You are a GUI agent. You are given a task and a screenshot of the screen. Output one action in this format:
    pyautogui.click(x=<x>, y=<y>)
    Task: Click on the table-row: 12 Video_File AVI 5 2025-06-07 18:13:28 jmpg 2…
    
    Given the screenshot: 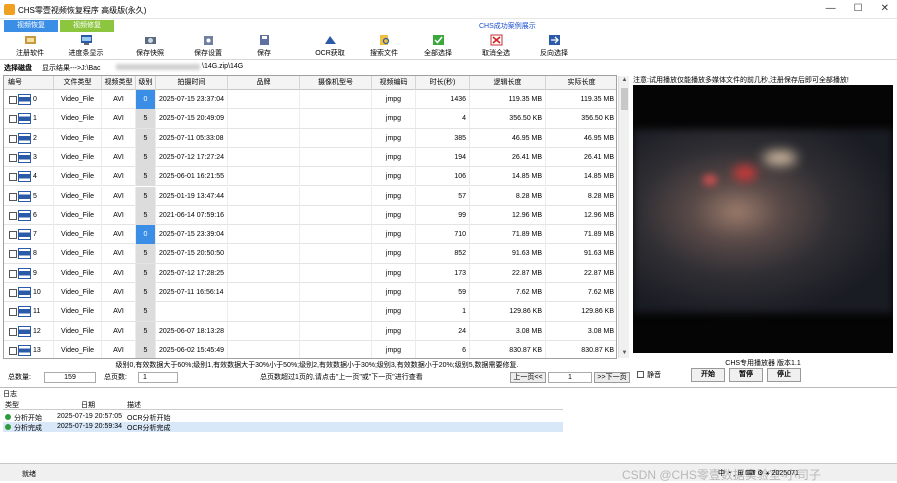 What is the action you would take?
    pyautogui.click(x=310, y=331)
    